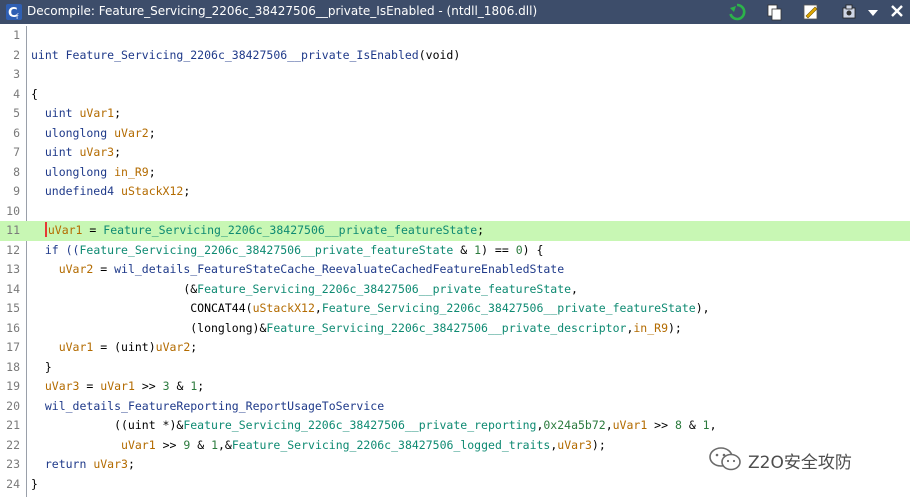 The height and width of the screenshot is (497, 910). I want to click on code-line: 8 ulonglong in_R9;, so click(455, 173).